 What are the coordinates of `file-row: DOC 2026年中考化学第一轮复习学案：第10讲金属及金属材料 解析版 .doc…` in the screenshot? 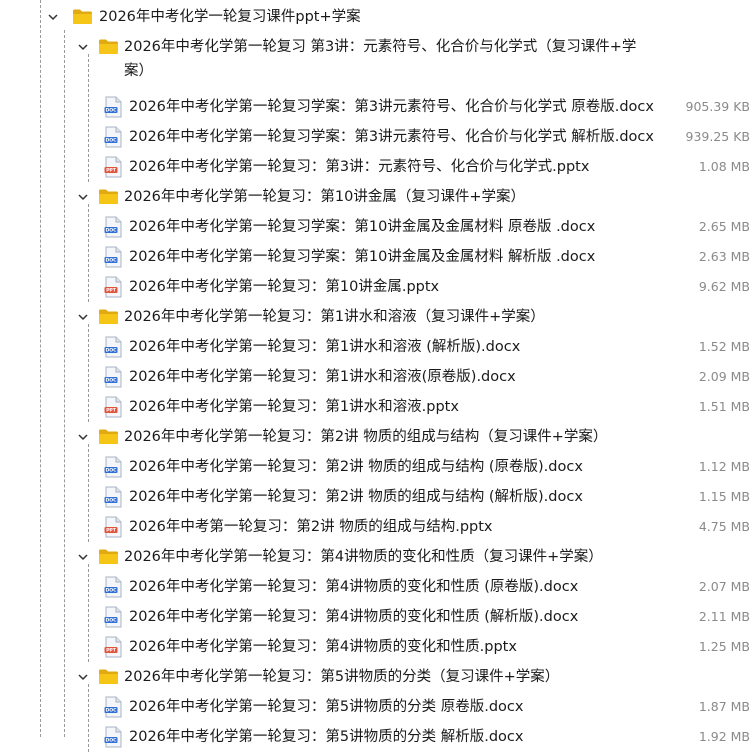 It's located at (377, 257).